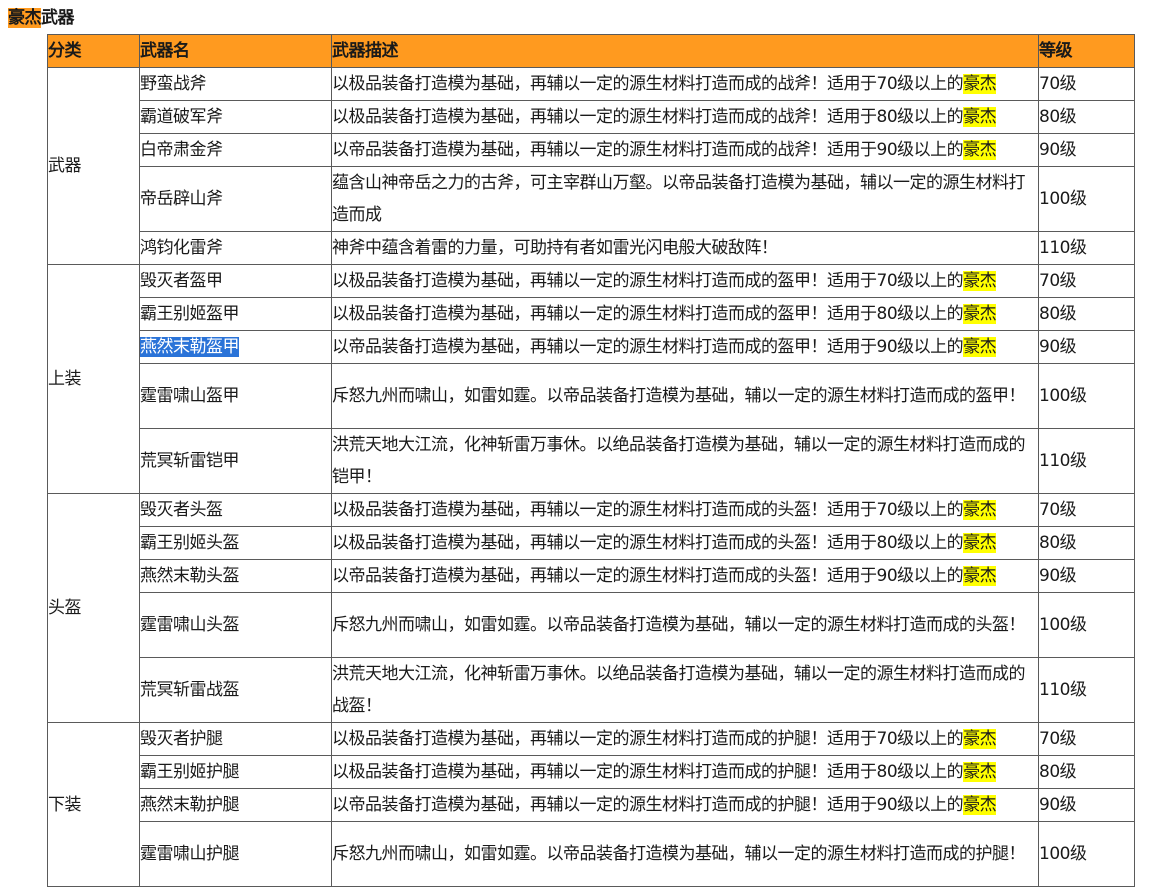  Describe the element at coordinates (190, 543) in the screenshot. I see `weapon-name: 霸王别姬头盔` at that location.